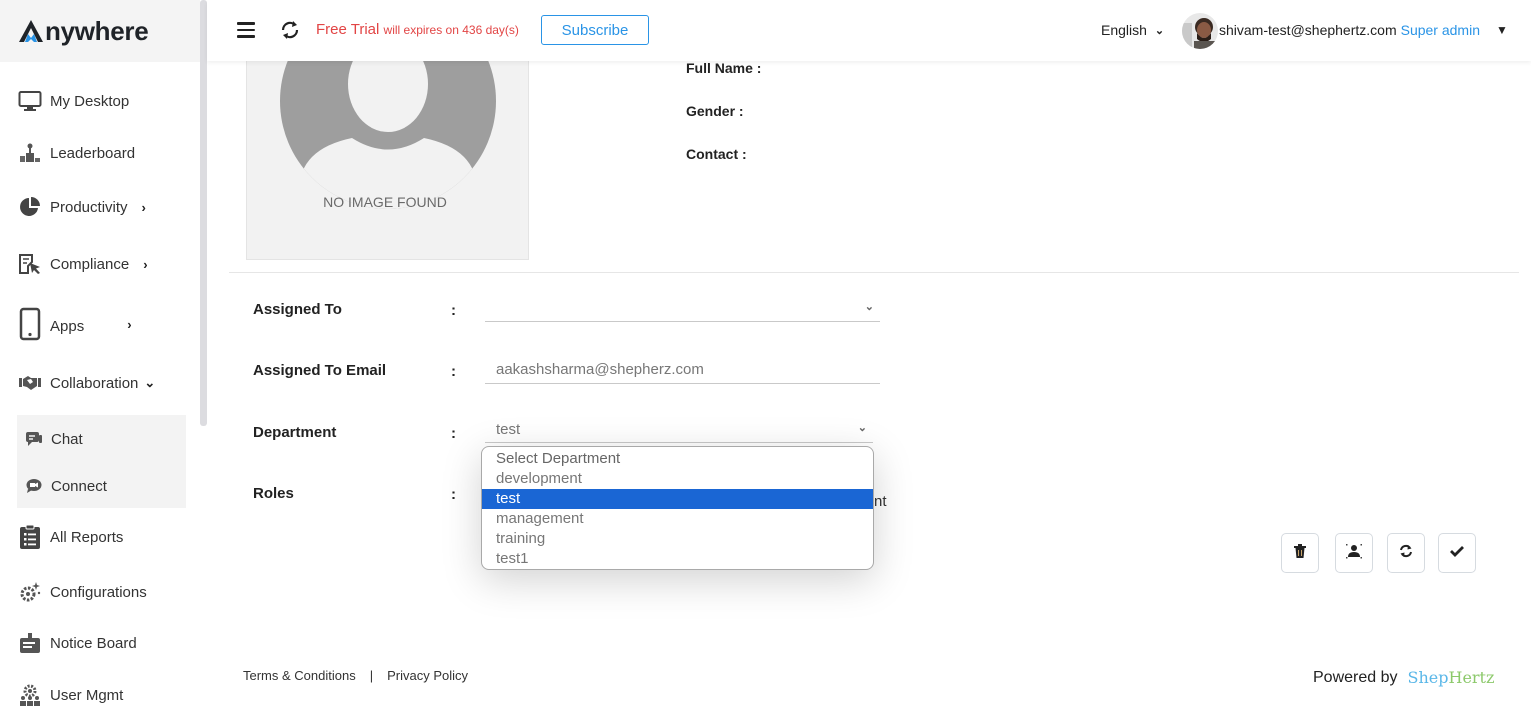  I want to click on assigned-to-email-label: Assigned To Email, so click(320, 370).